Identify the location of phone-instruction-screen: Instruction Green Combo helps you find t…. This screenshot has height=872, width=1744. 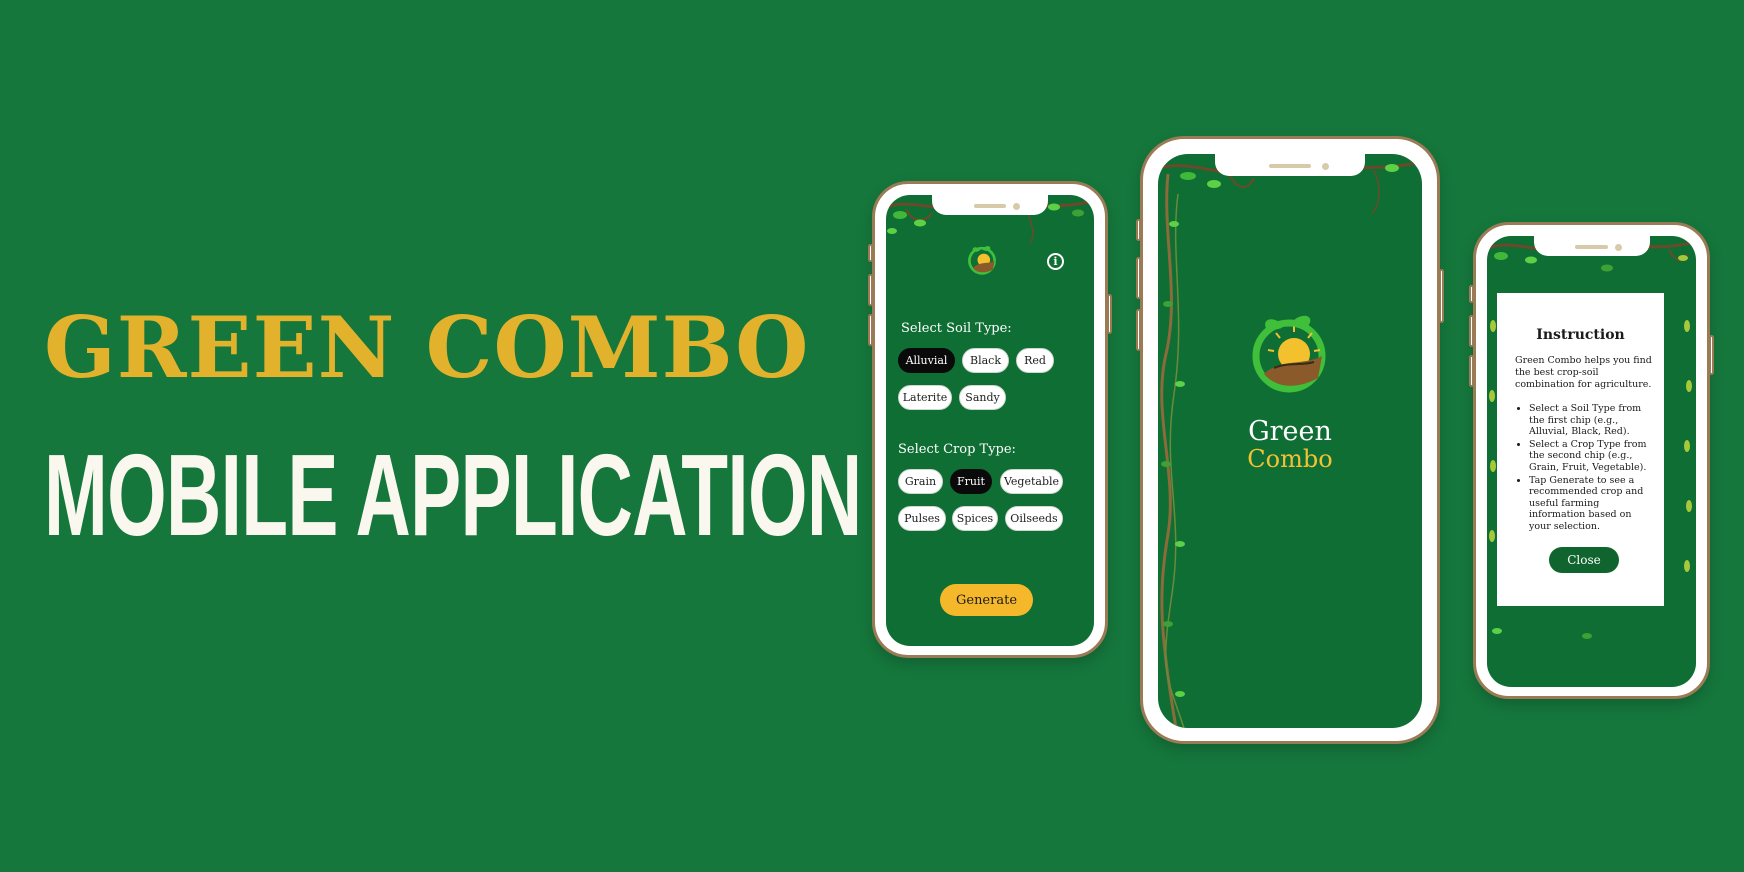
(1591, 460).